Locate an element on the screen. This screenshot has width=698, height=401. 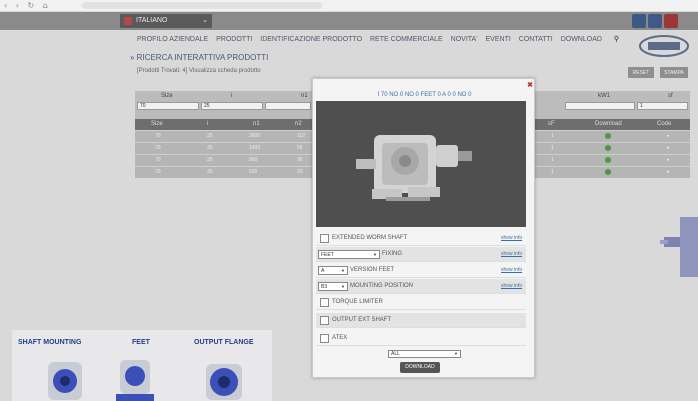
siti-logo is located at coordinates (664, 46).